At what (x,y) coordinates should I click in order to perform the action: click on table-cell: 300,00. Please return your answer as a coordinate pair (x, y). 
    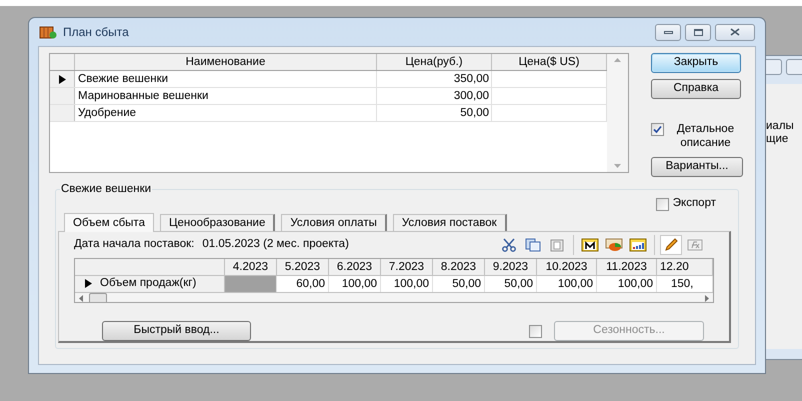
    Looking at the image, I should click on (434, 96).